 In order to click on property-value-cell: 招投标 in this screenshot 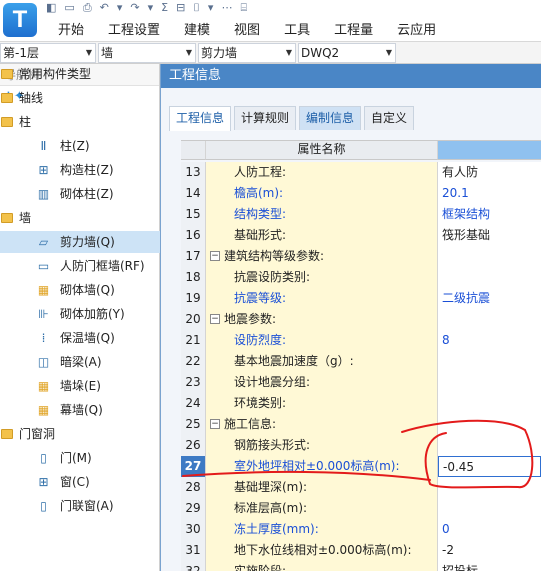, I will do `click(489, 566)`.